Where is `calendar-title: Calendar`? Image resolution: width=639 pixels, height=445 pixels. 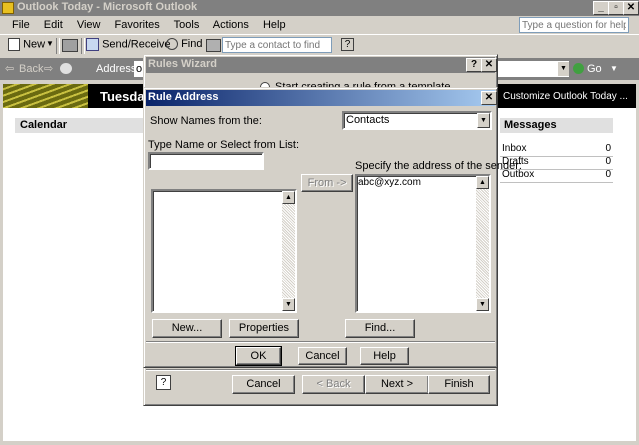
calendar-title: Calendar is located at coordinates (44, 125).